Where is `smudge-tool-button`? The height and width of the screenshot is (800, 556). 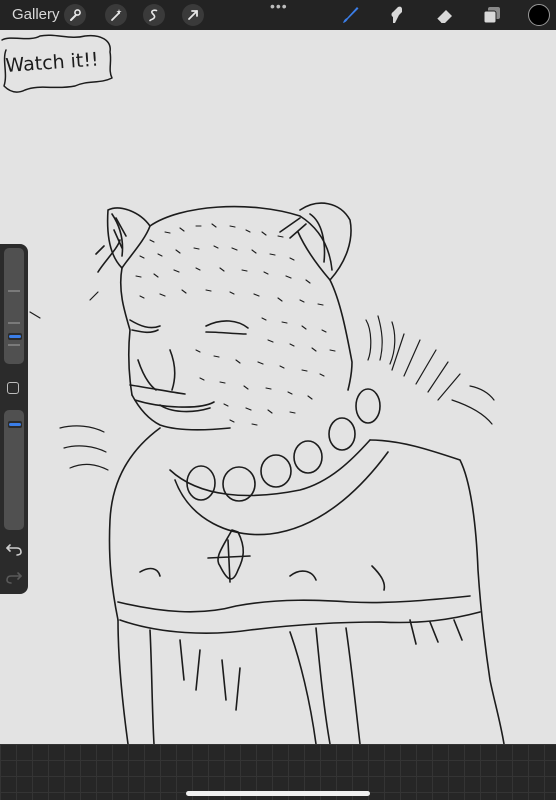 smudge-tool-button is located at coordinates (397, 15).